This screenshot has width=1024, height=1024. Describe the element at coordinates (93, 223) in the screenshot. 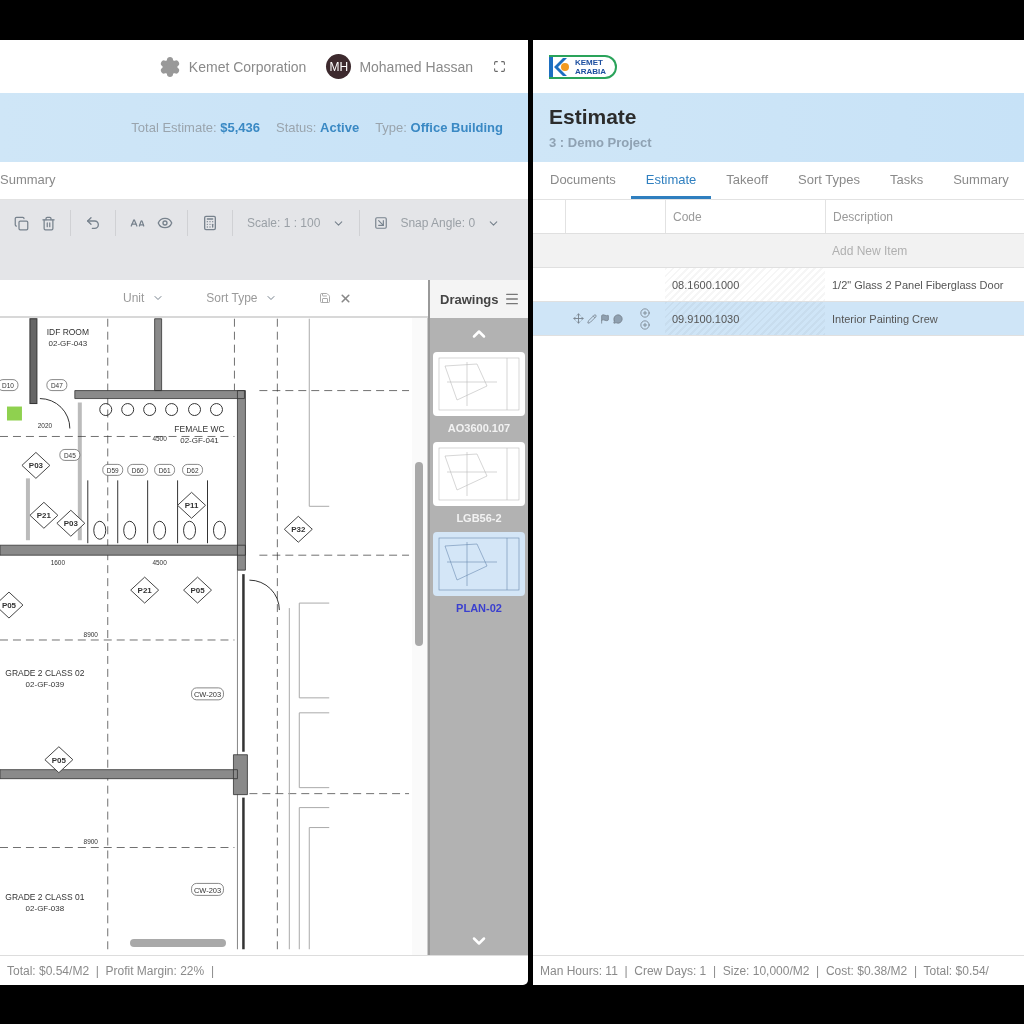

I see `undo-icon` at that location.